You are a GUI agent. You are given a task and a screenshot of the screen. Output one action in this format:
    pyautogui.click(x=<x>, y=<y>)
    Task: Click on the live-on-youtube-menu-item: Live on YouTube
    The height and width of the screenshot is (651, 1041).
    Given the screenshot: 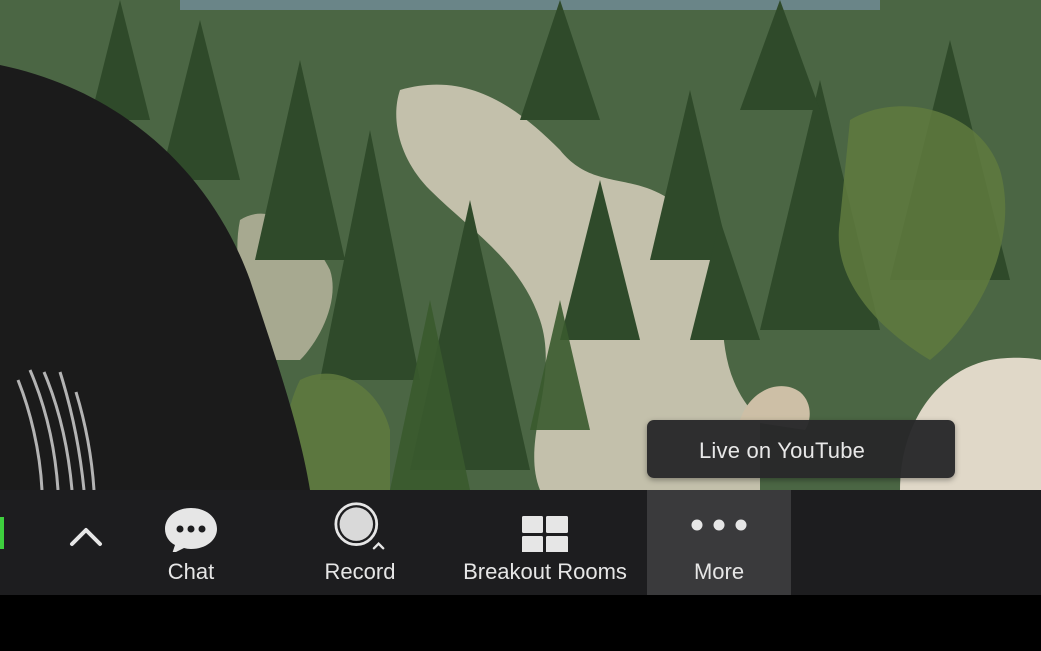 What is the action you would take?
    pyautogui.click(x=801, y=449)
    